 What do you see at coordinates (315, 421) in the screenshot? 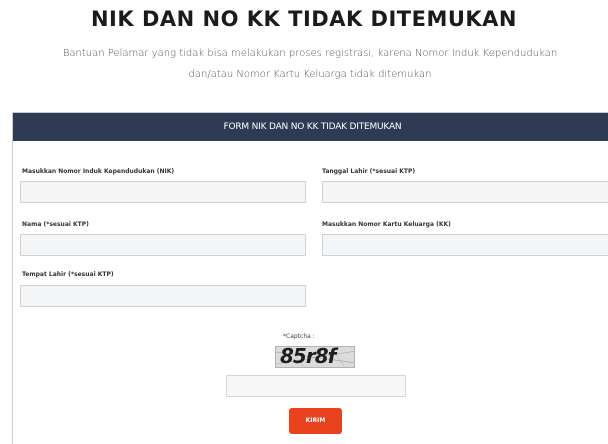
I see `submit-button: KIRIM` at bounding box center [315, 421].